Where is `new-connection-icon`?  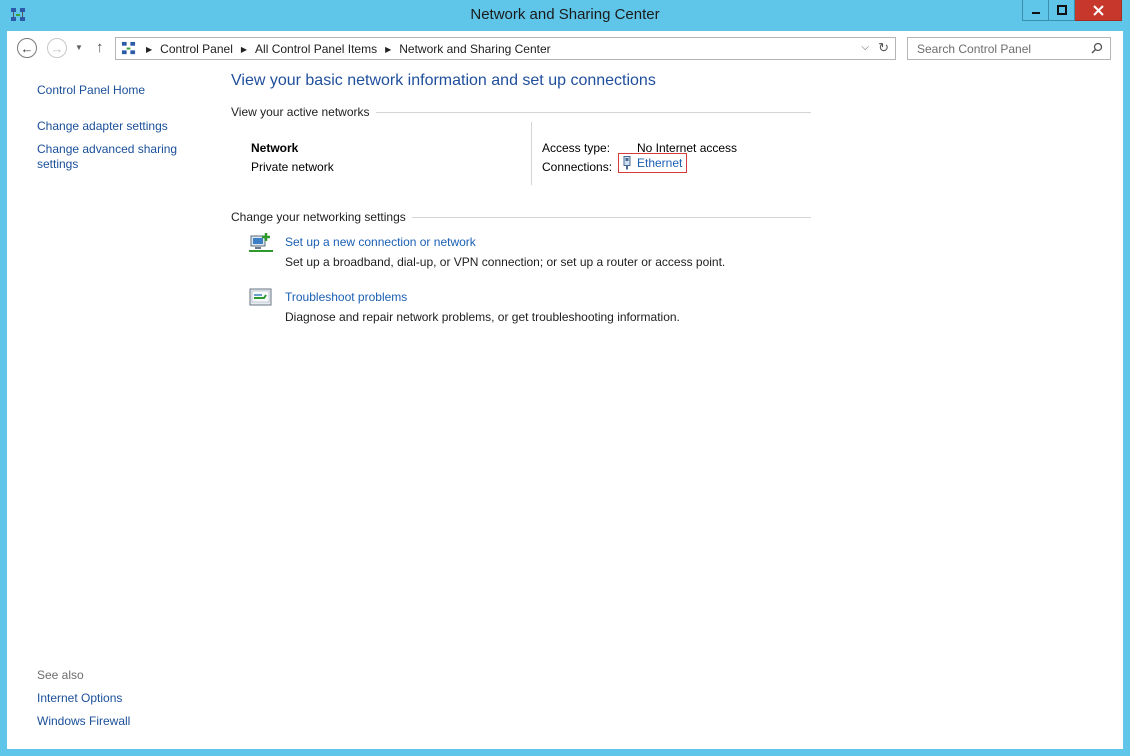
new-connection-icon is located at coordinates (261, 242).